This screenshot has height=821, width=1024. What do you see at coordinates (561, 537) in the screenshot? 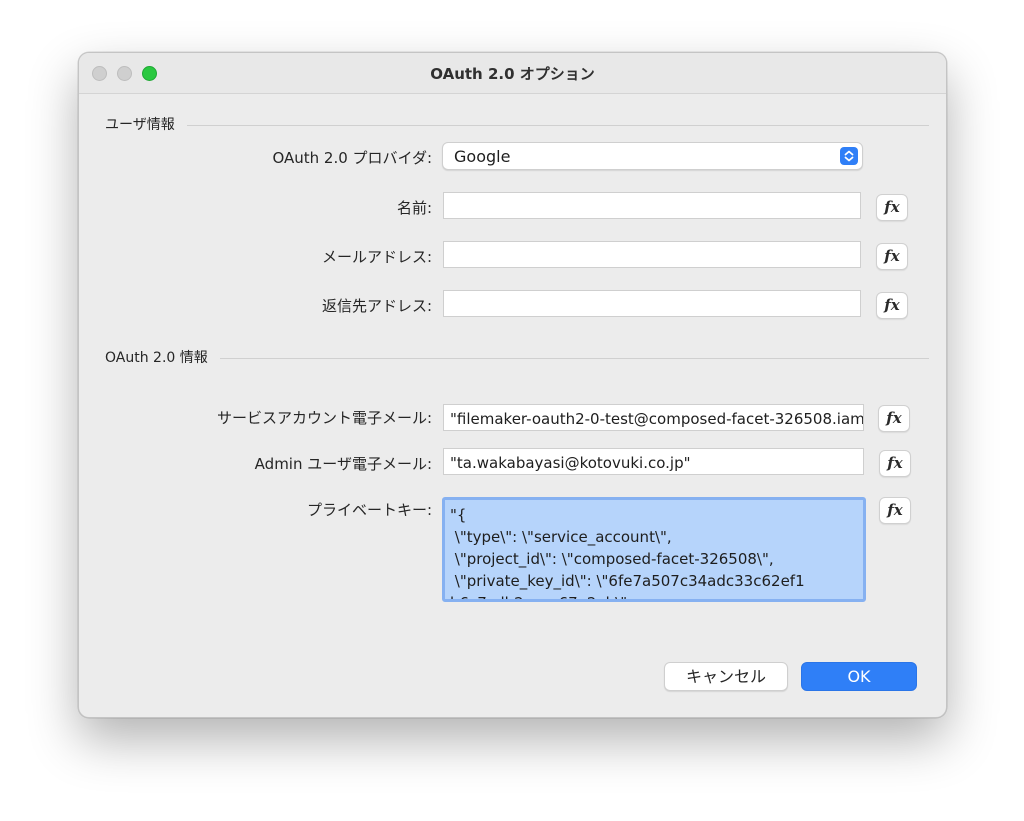
I see `private-key-line: \"type\": \"service_account\",` at bounding box center [561, 537].